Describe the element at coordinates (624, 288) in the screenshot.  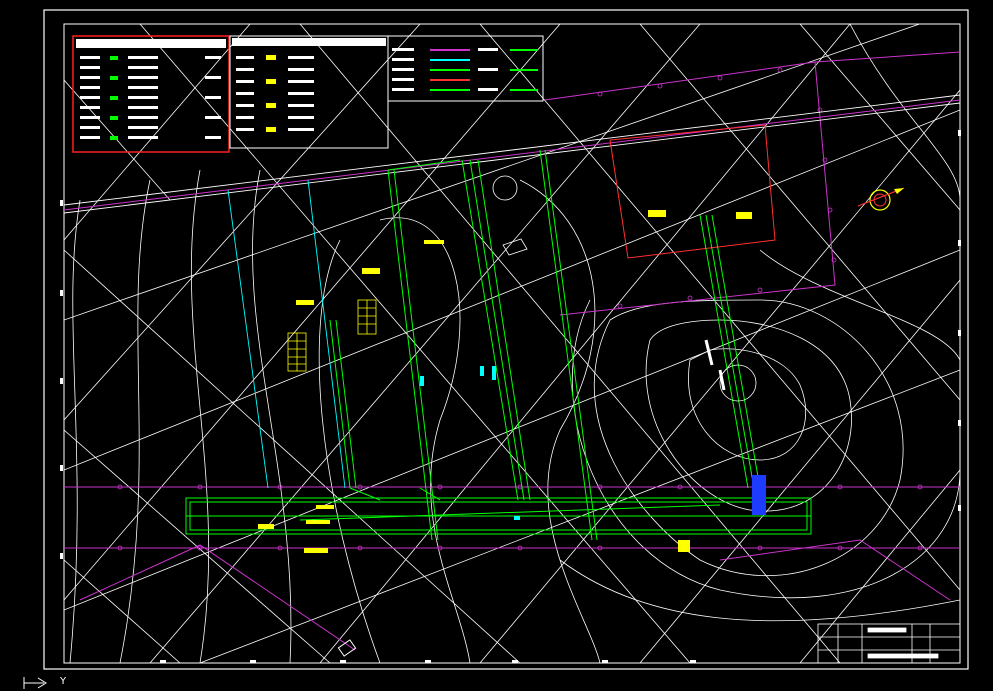
I see `site-symbols` at that location.